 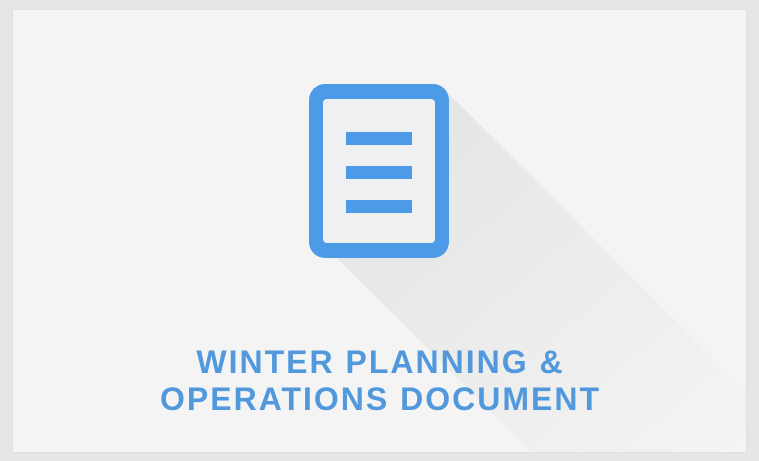 I want to click on document-icon, so click(x=379, y=171).